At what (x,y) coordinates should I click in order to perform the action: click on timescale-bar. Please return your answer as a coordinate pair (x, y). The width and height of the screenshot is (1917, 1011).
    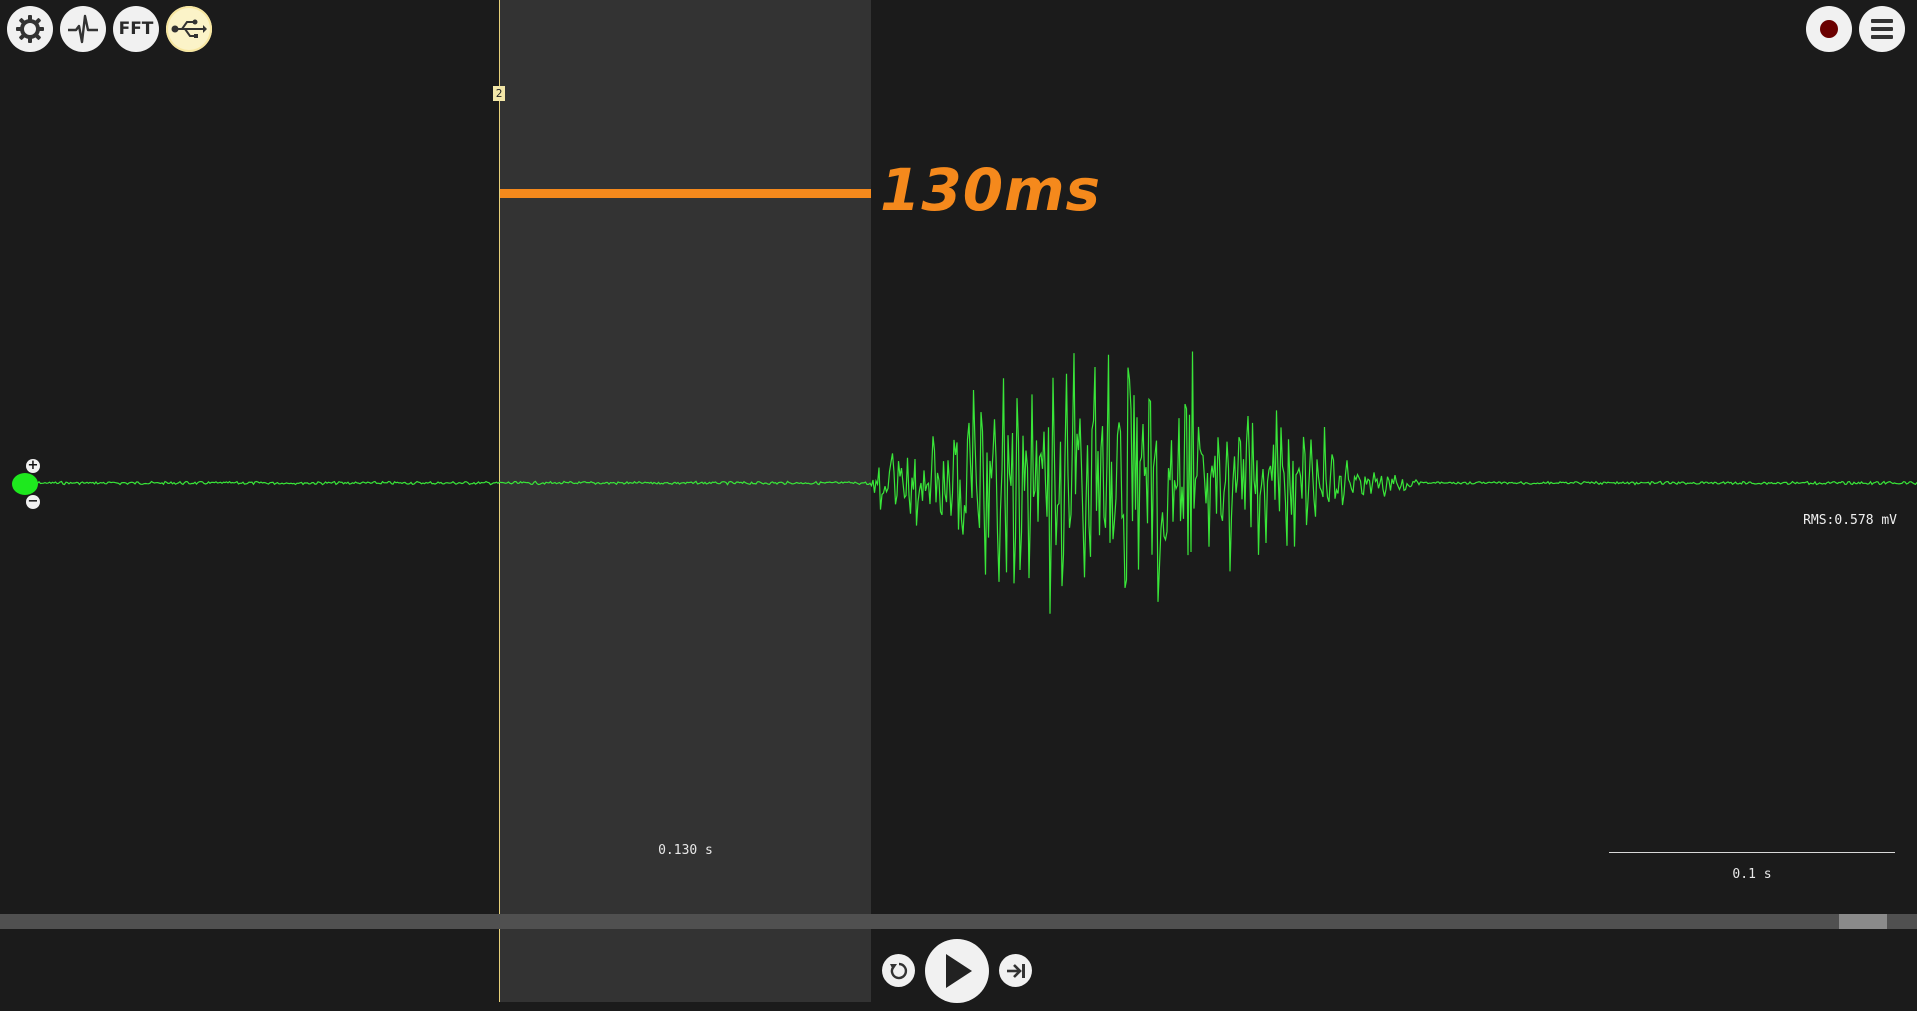
    Looking at the image, I should click on (1752, 852).